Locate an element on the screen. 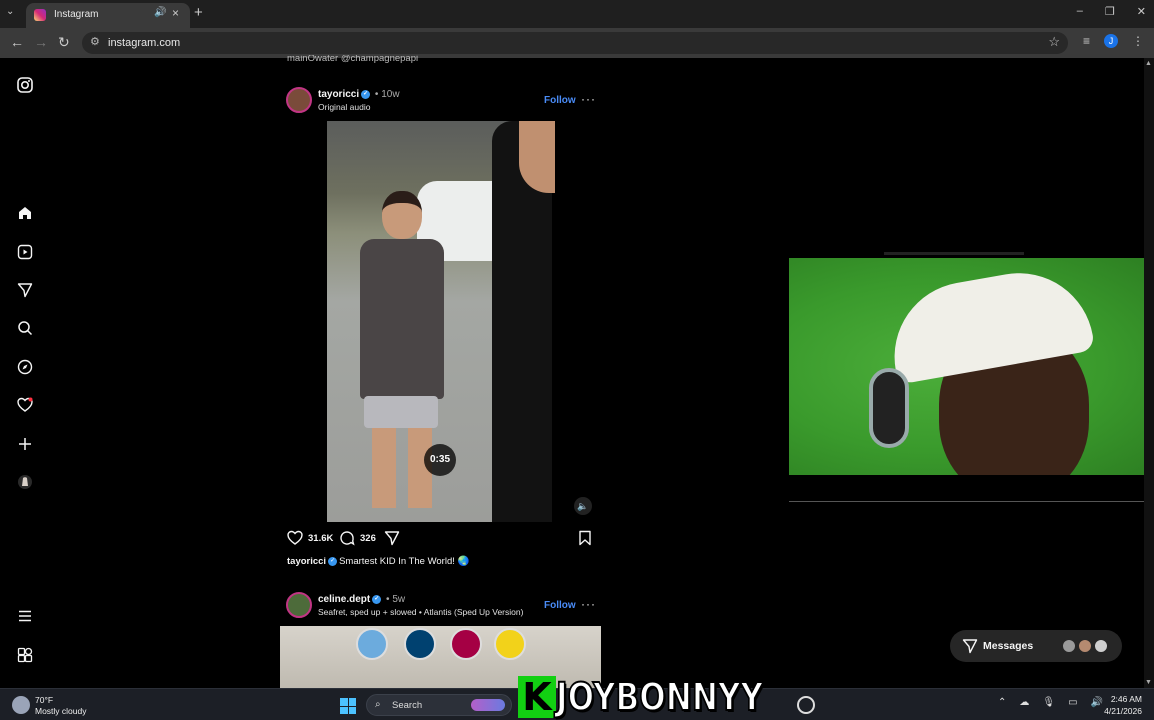 This screenshot has width=1154, height=720. like-group: 31.6K is located at coordinates (310, 538).